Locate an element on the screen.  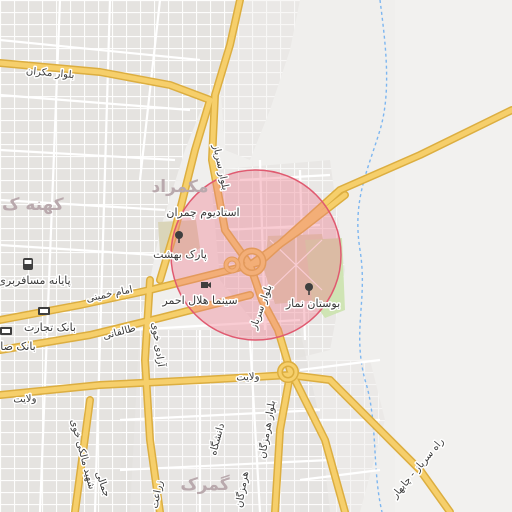
road-label-velayat-east: ولایت is located at coordinates (248, 377).